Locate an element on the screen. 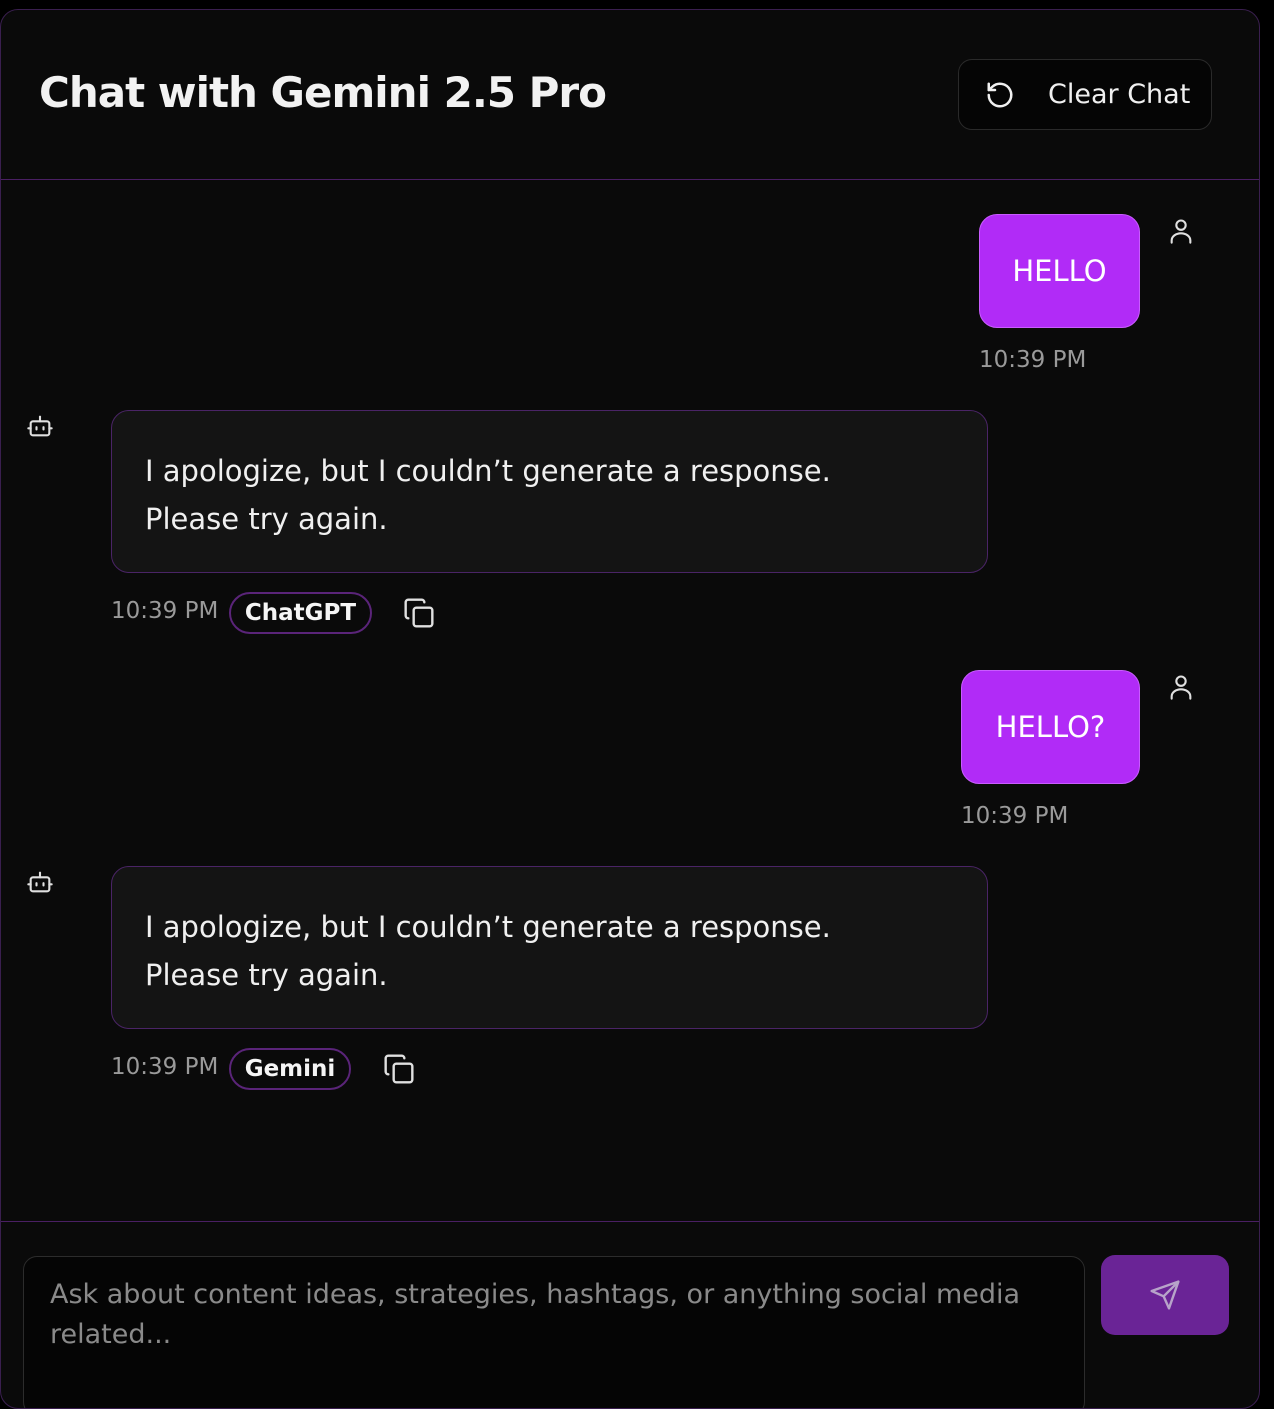  user-message-bubble: HELLO? is located at coordinates (1050, 727).